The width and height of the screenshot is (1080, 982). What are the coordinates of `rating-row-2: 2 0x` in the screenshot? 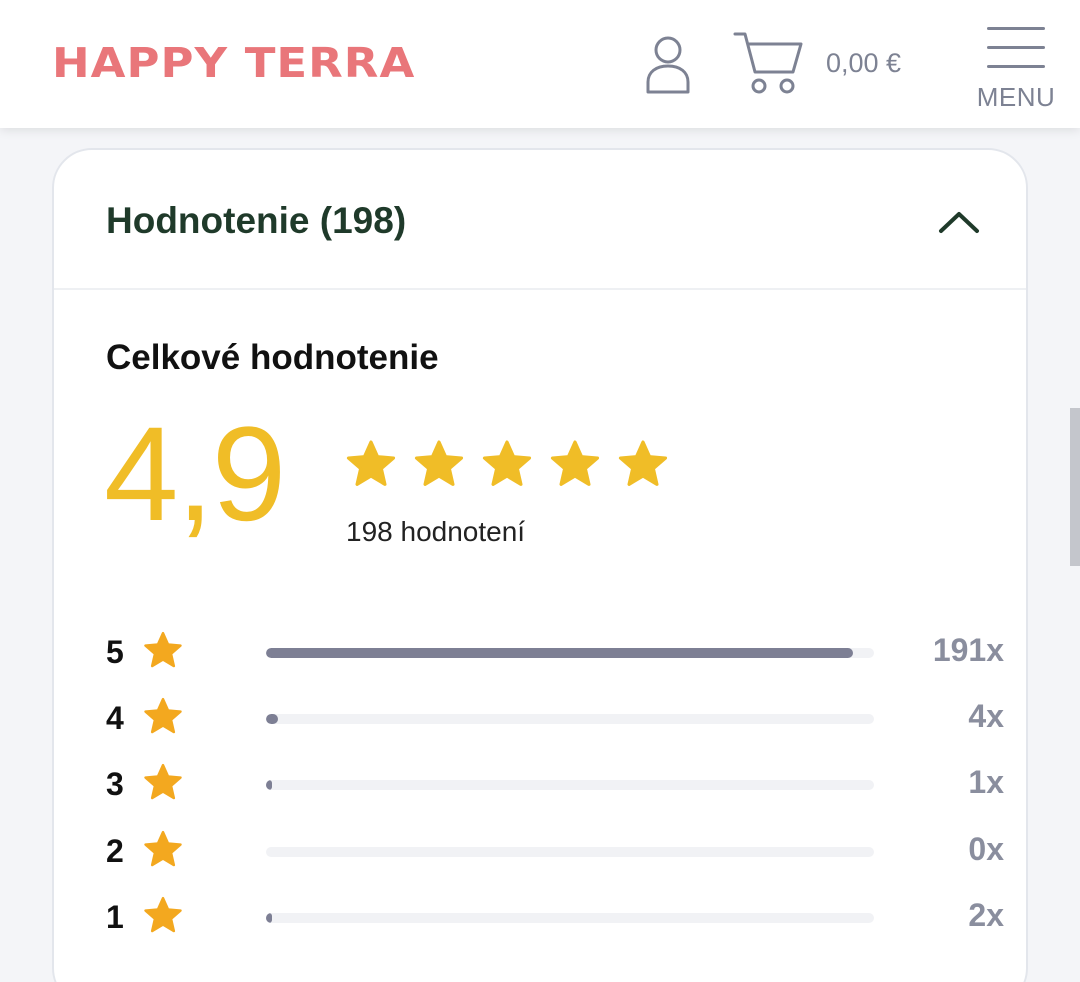 It's located at (554, 851).